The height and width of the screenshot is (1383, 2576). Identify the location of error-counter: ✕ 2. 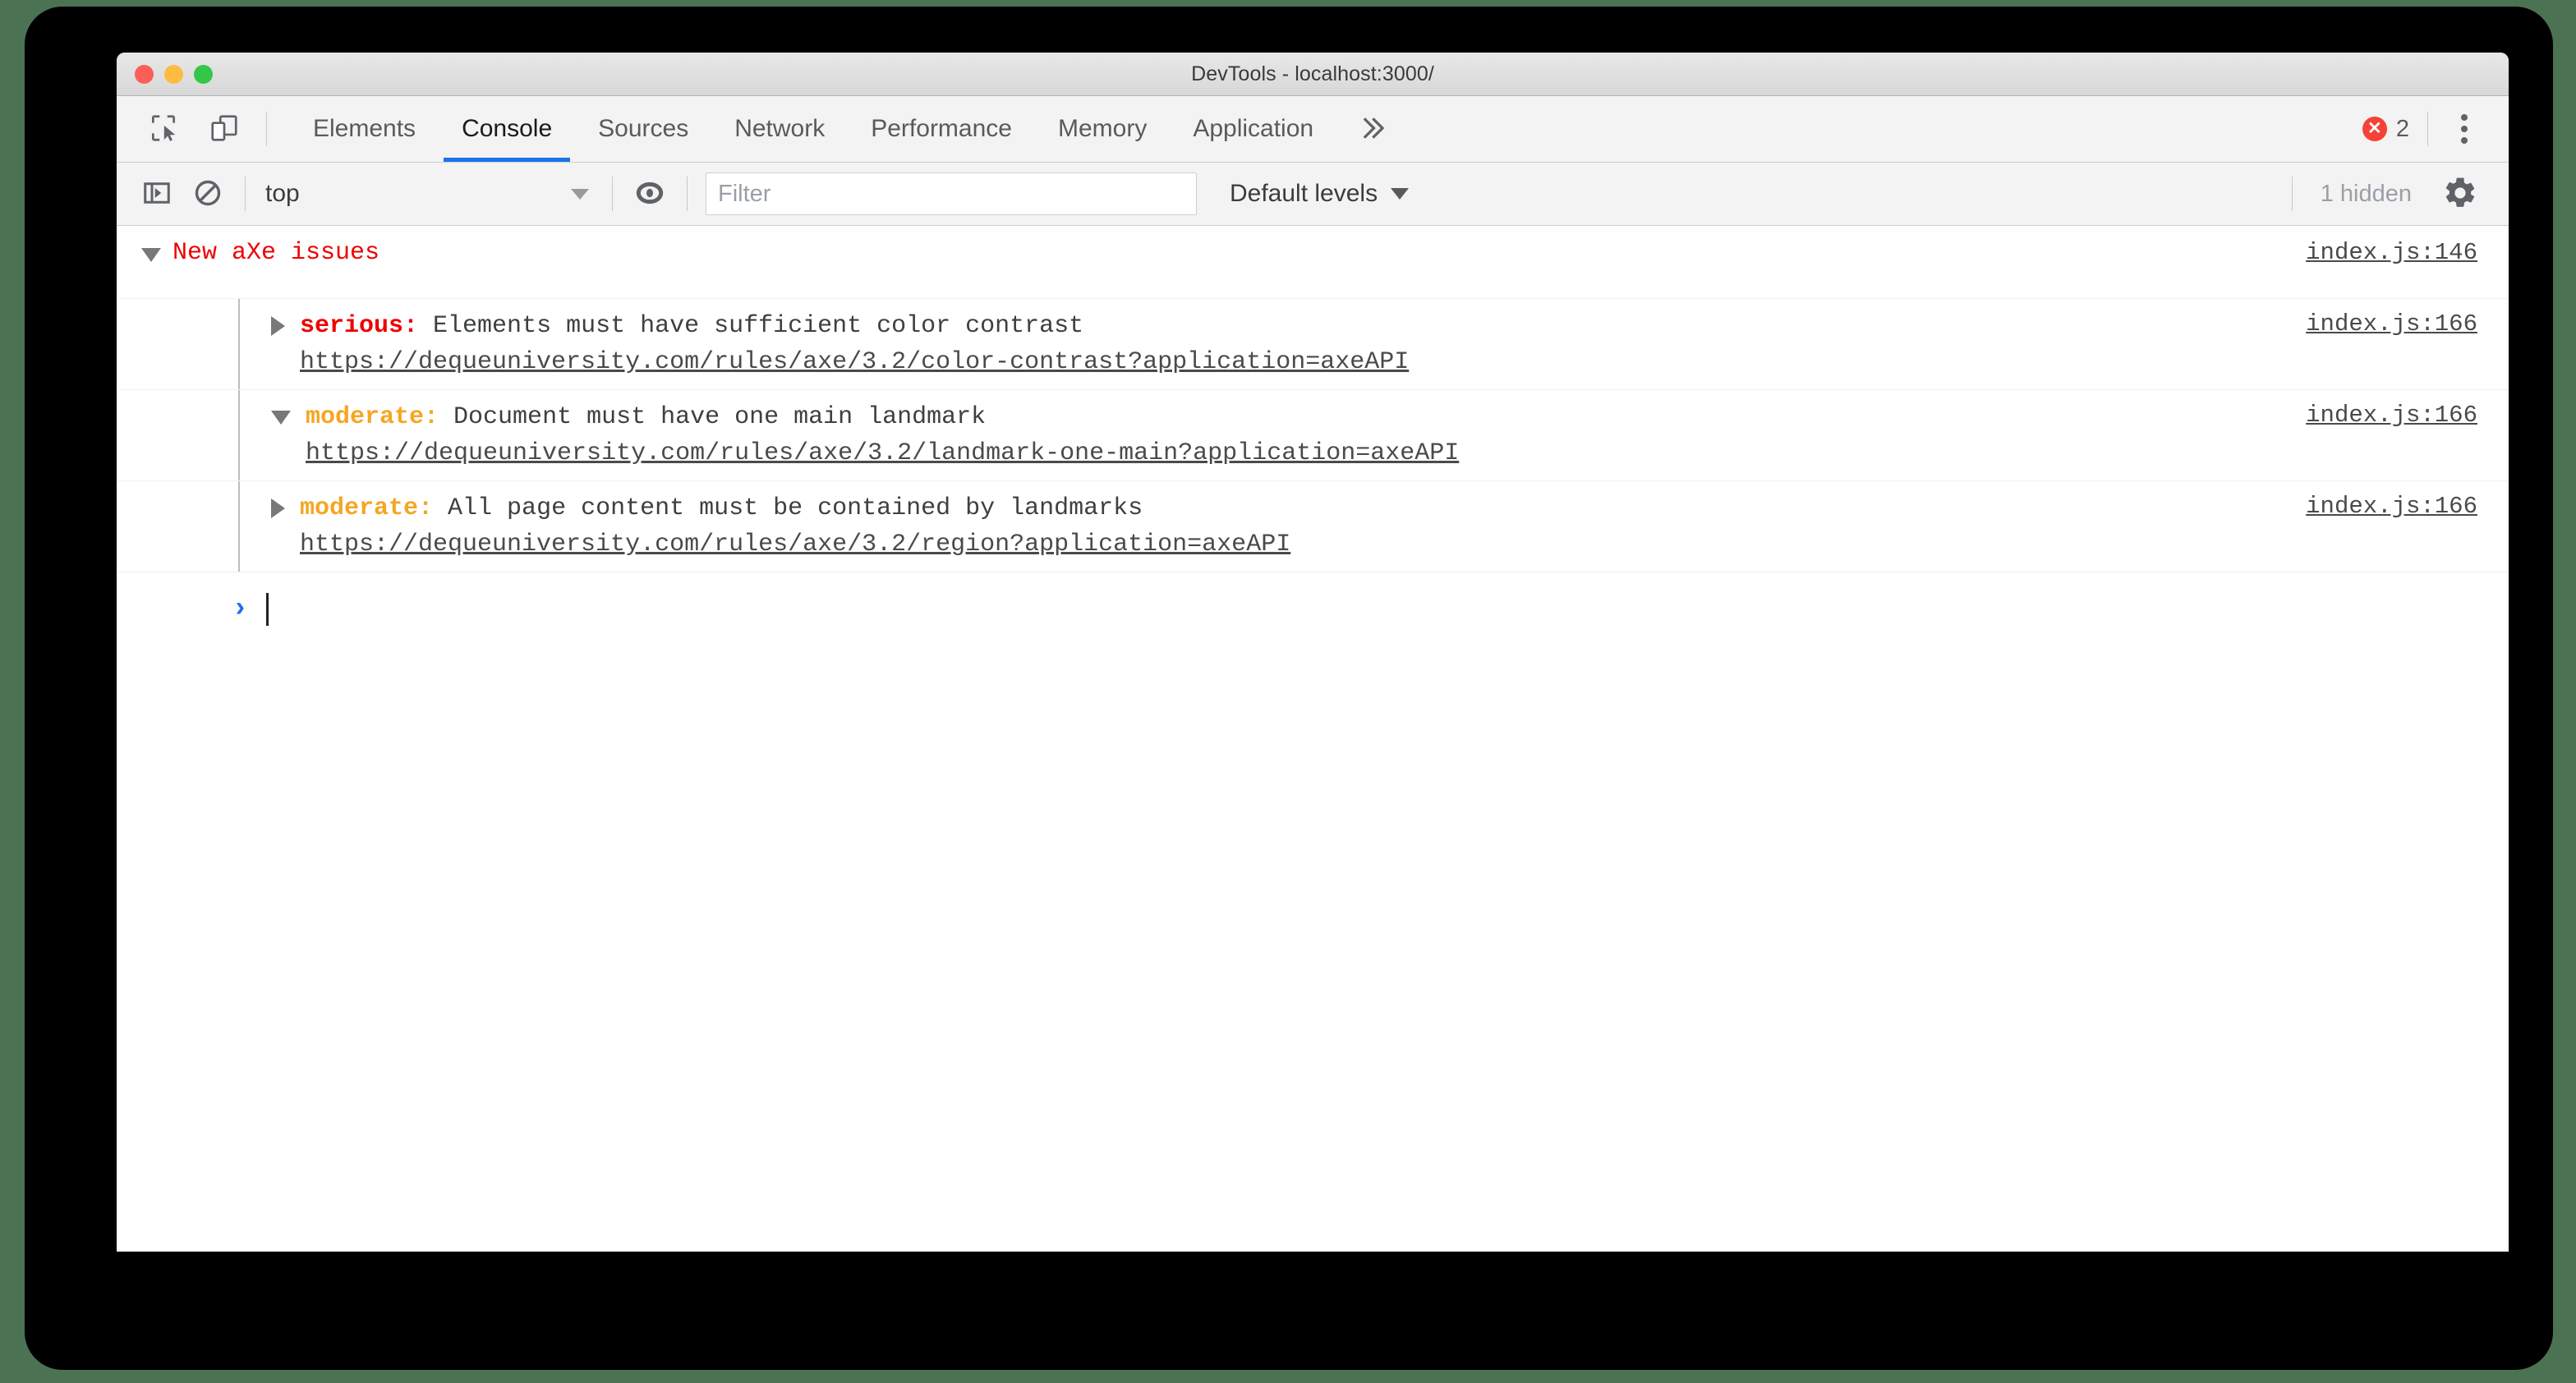
(2386, 129).